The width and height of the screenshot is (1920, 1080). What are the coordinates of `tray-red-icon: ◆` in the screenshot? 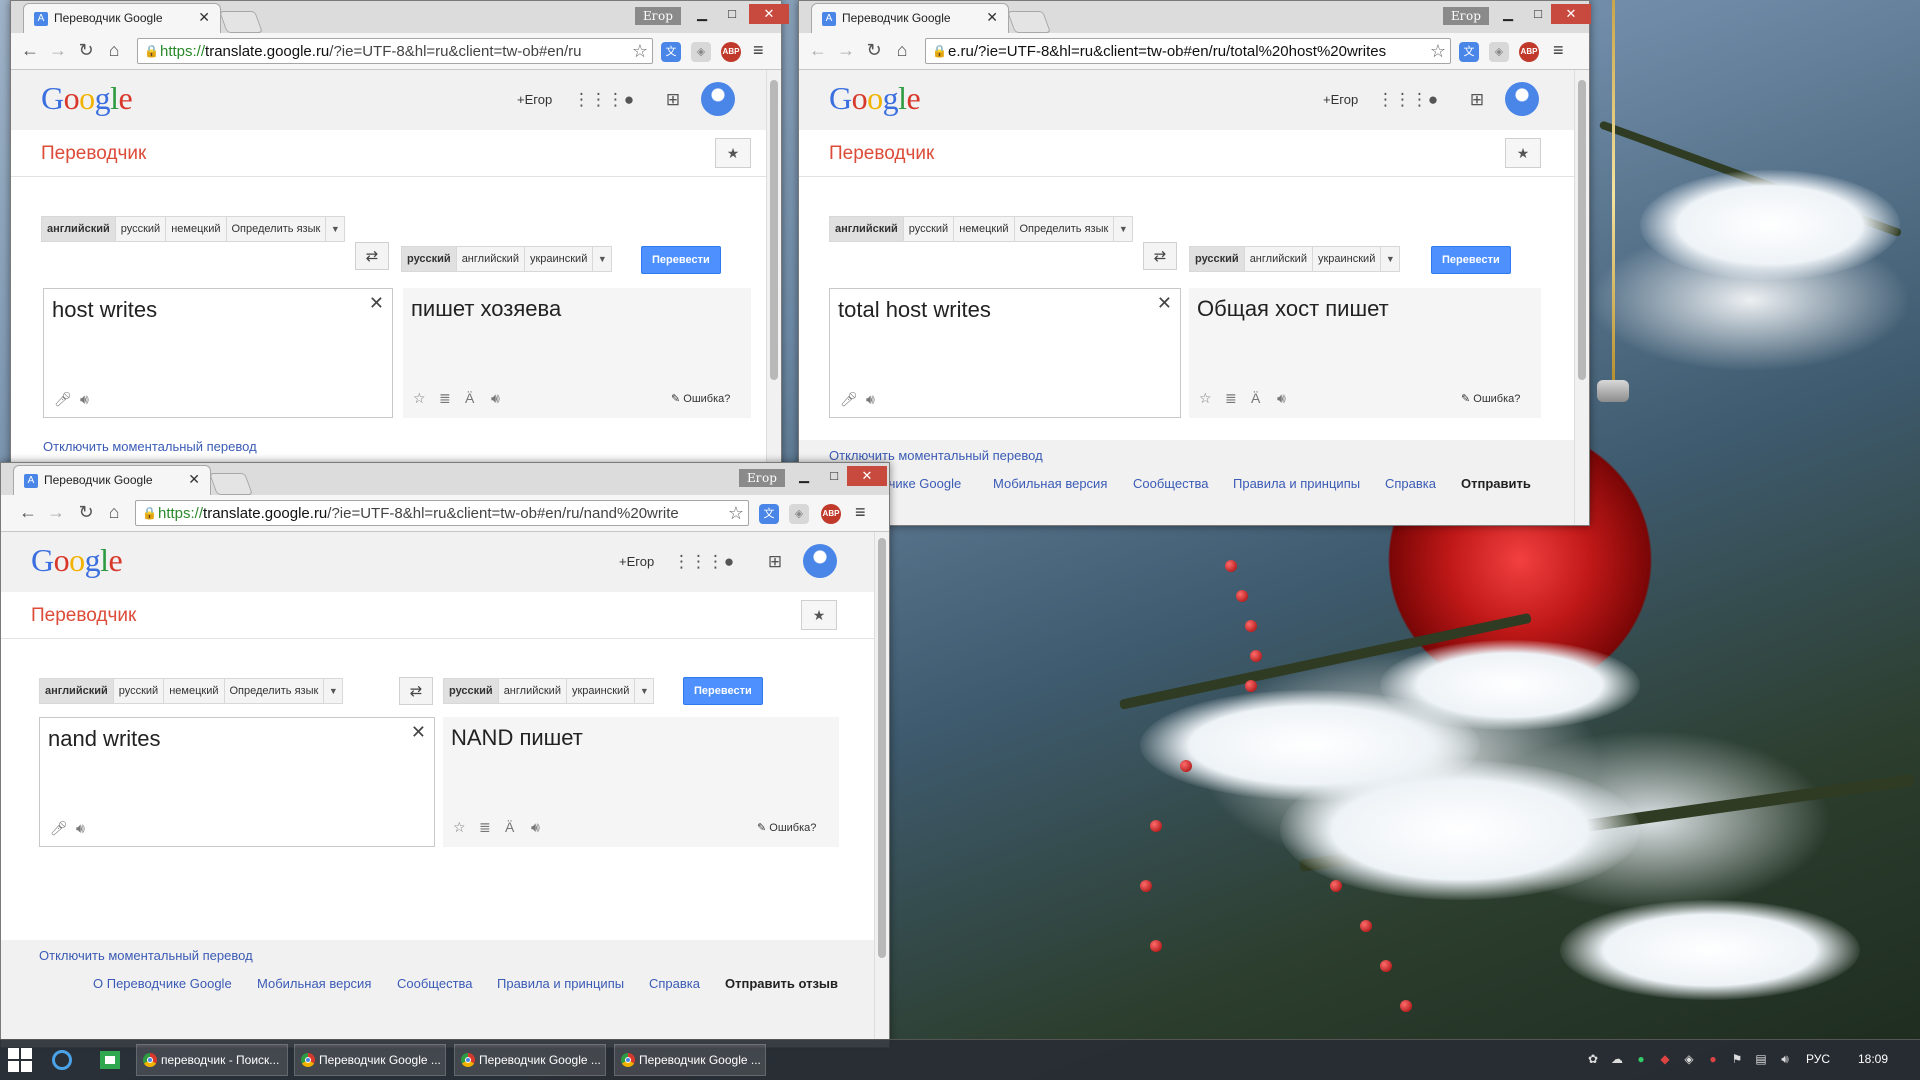 It's located at (1665, 1059).